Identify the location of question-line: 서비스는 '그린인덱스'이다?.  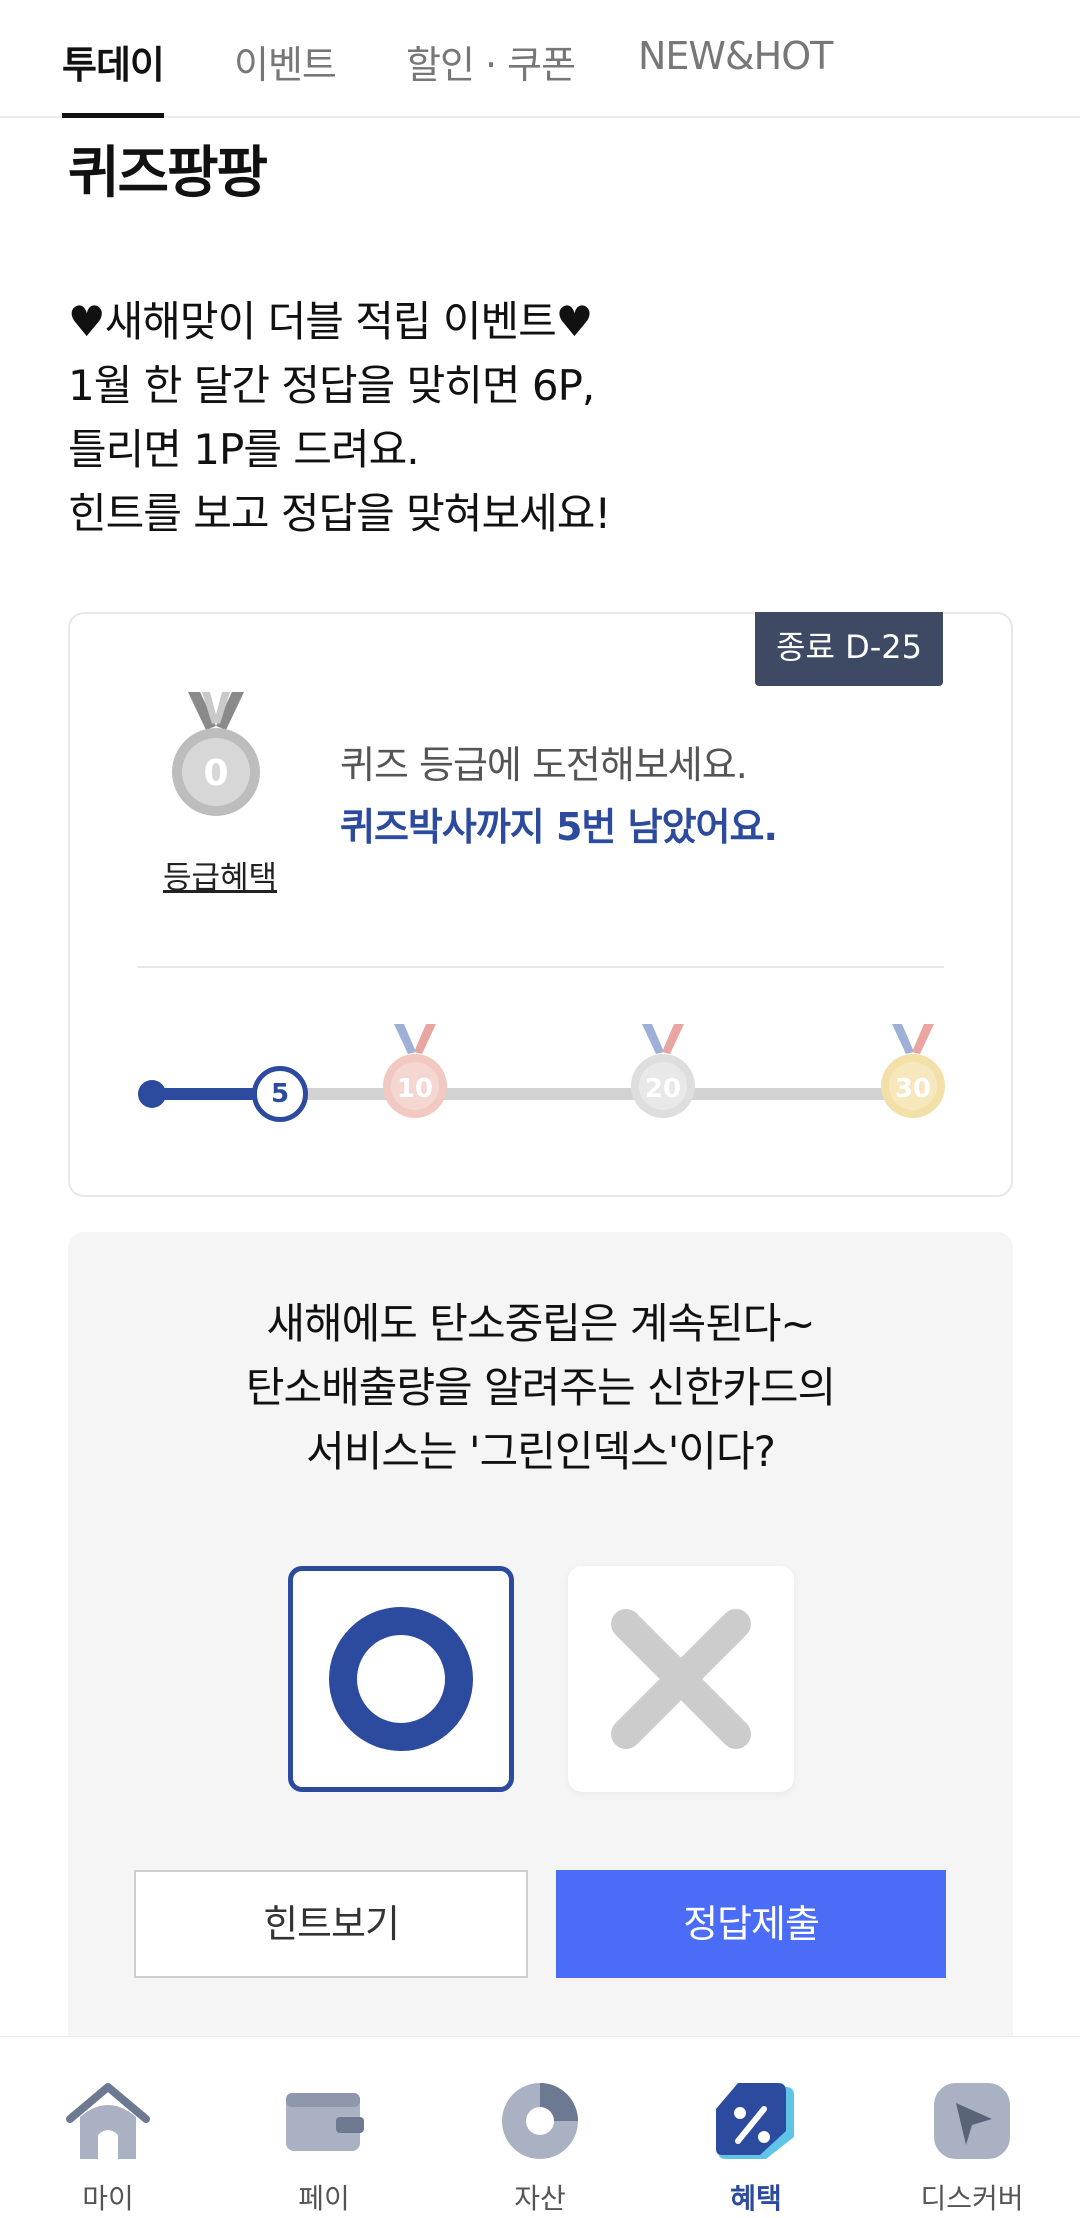
(541, 1451).